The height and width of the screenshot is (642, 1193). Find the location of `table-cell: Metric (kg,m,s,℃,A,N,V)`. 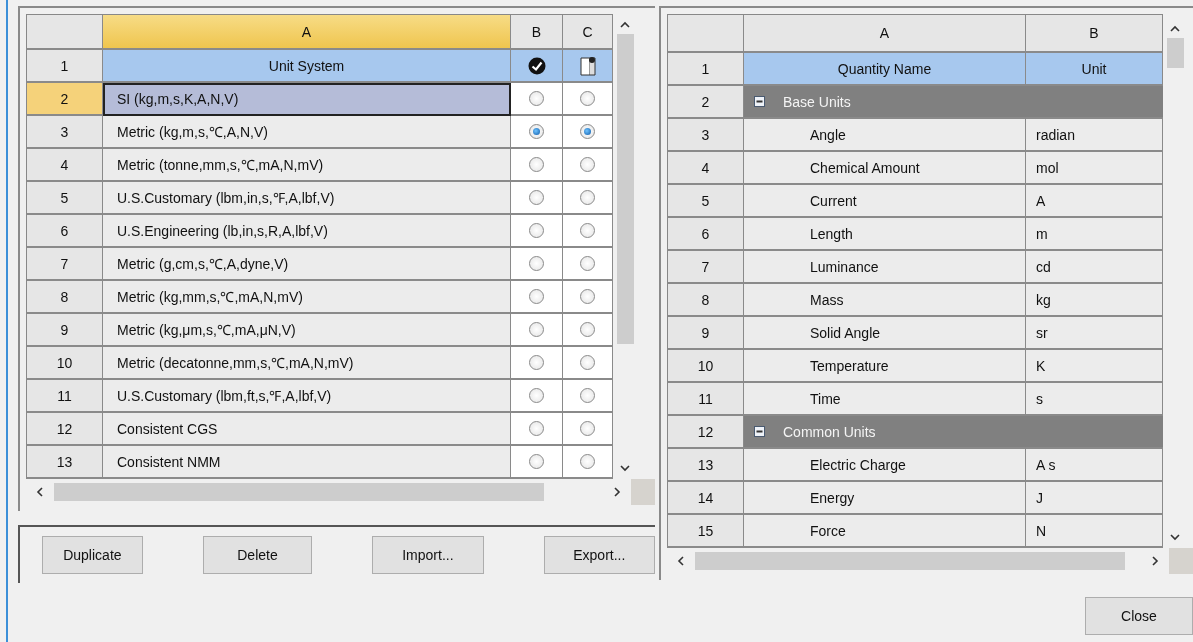

table-cell: Metric (kg,m,s,℃,A,N,V) is located at coordinates (307, 132).